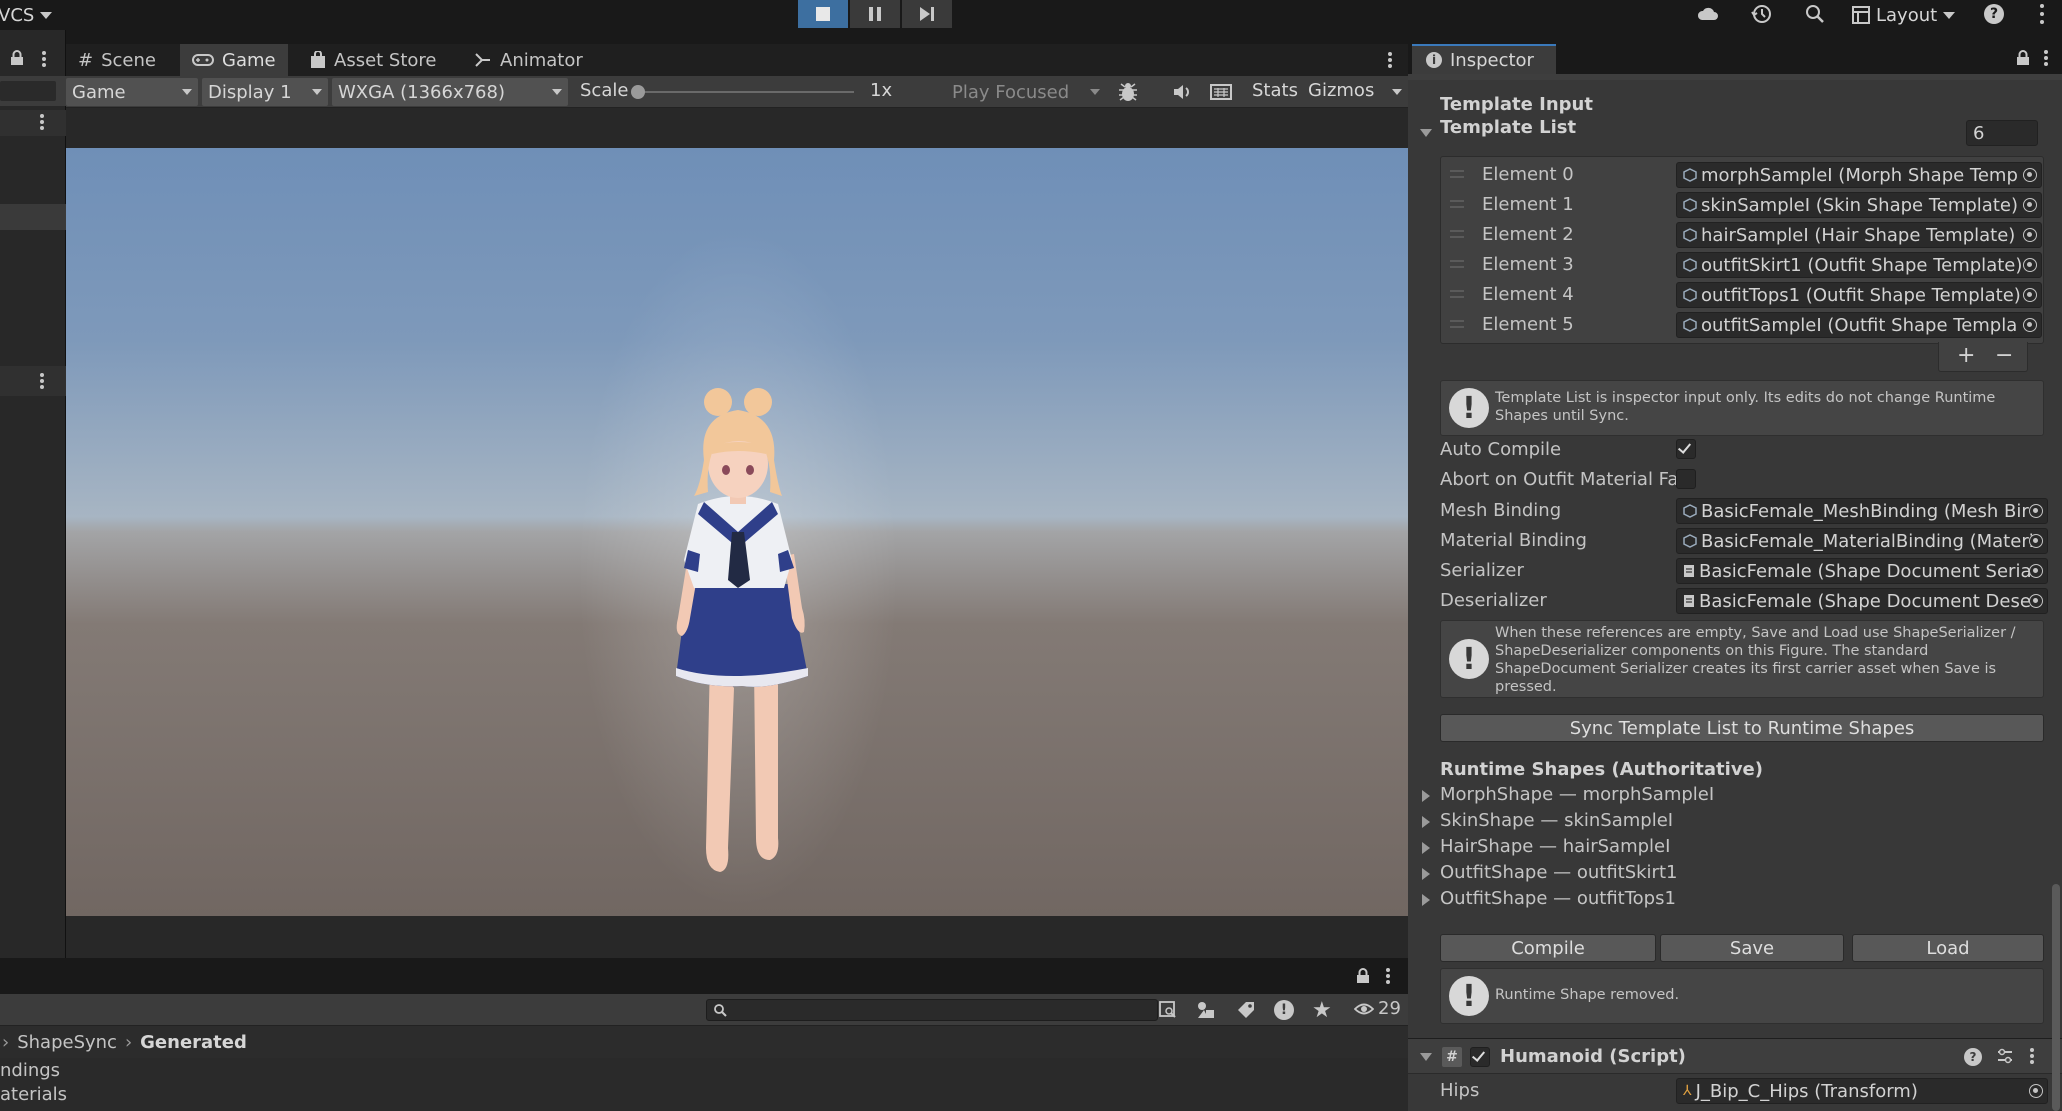  Describe the element at coordinates (1859, 325) in the screenshot. I see `element-object-field: outfitSampleI (Outfit Shape Templa` at that location.